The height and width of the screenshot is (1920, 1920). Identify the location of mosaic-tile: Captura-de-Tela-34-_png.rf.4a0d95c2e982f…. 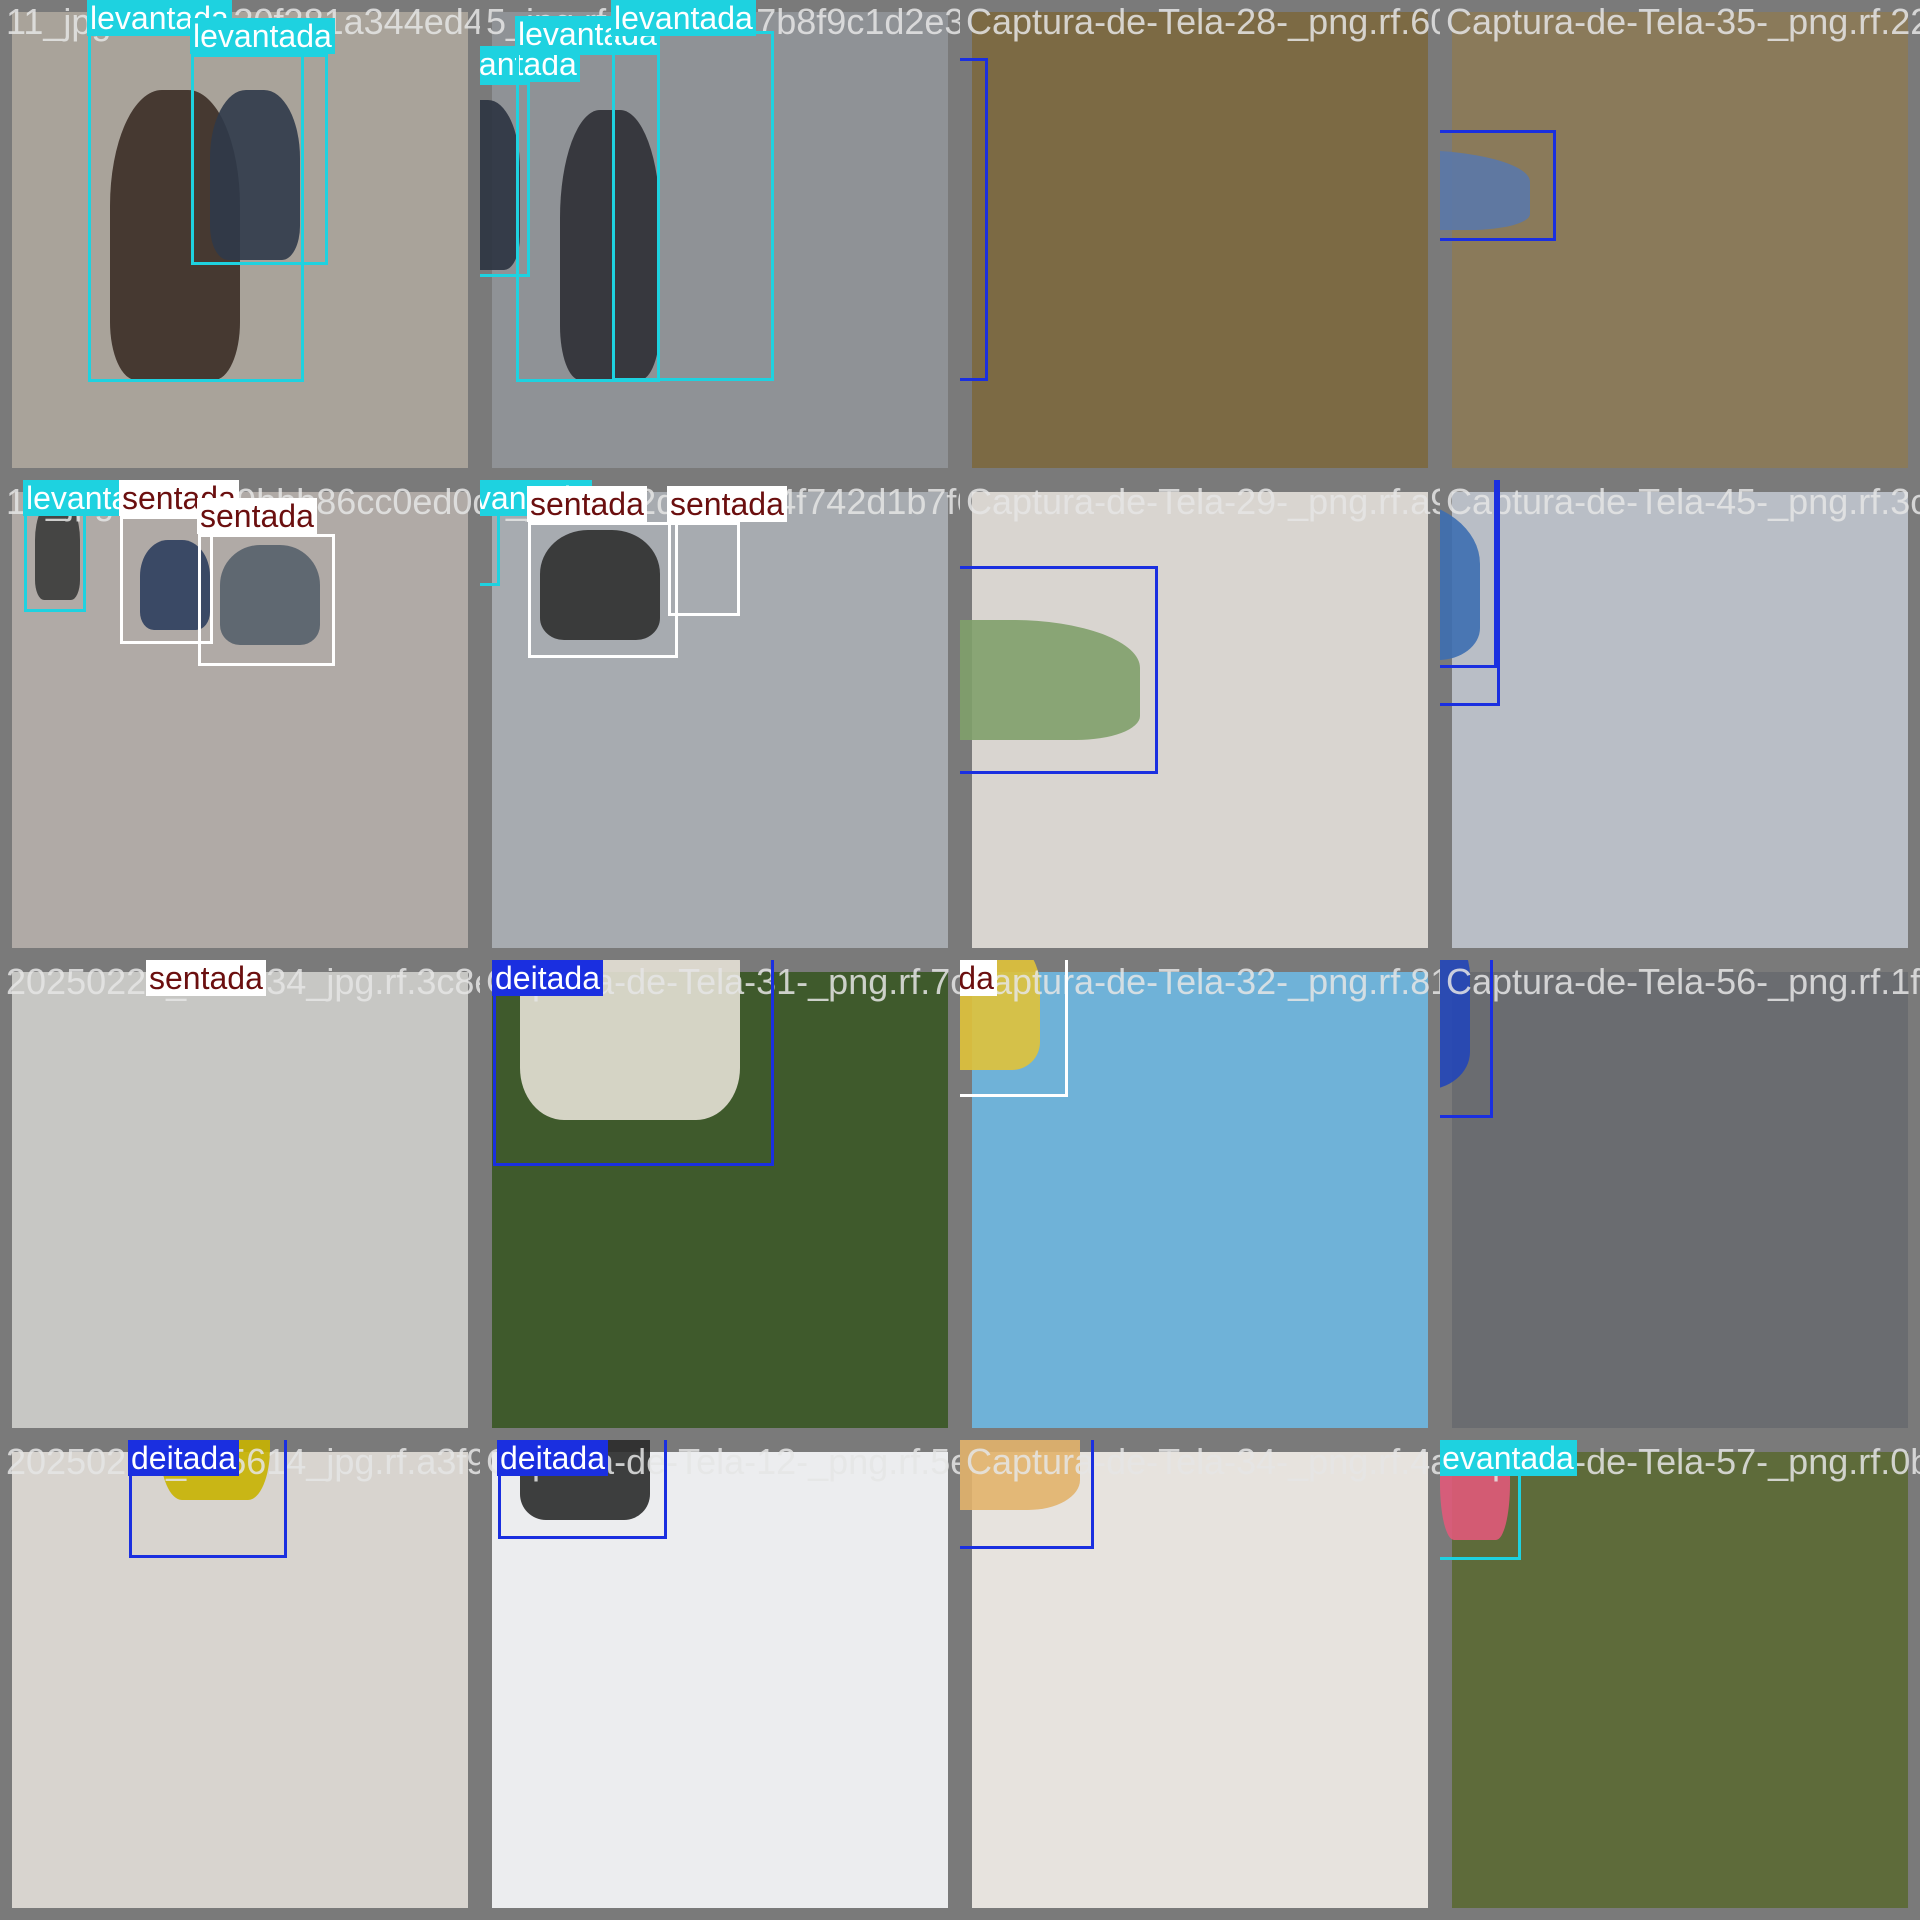
(1200, 1680).